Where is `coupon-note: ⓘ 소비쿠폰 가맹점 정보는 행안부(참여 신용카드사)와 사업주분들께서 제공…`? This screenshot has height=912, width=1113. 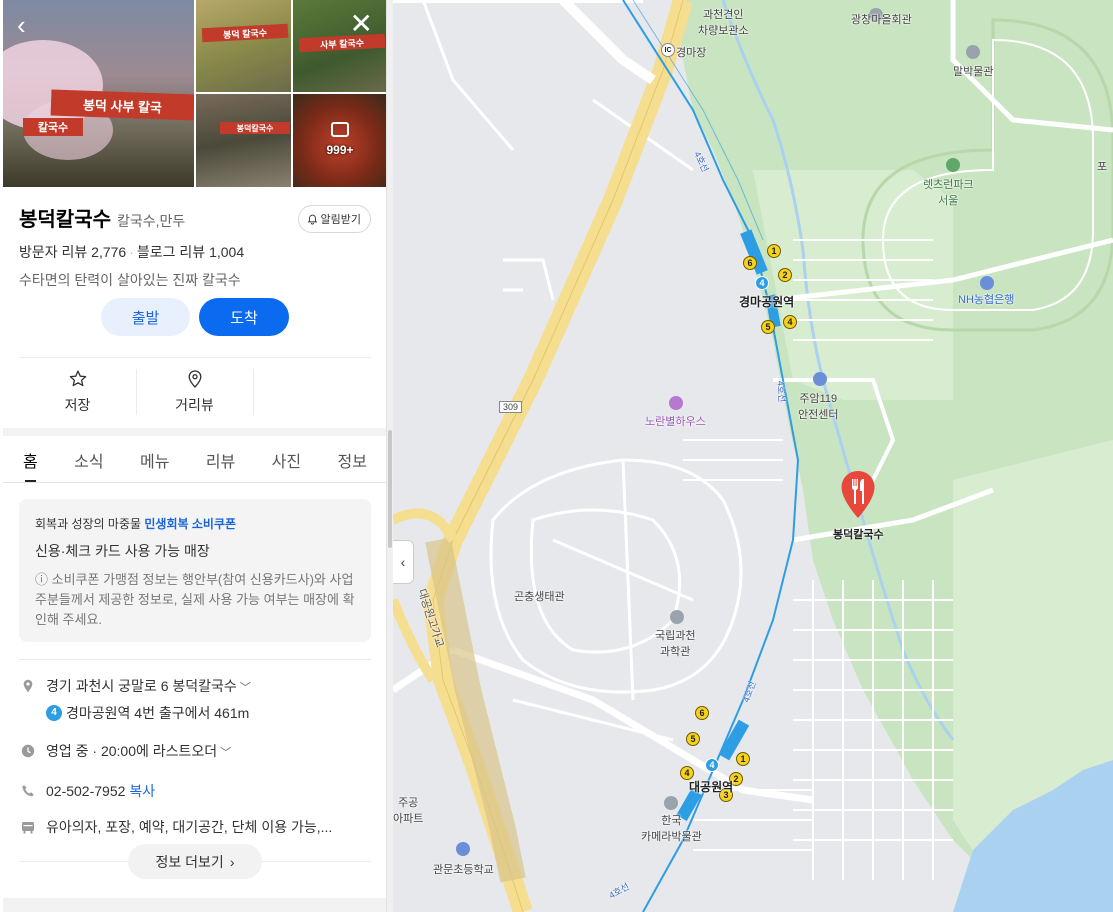
coupon-note: ⓘ 소비쿠폰 가맹점 정보는 행안부(참여 신용카드사)와 사업주분들께서 제공… is located at coordinates (195, 599).